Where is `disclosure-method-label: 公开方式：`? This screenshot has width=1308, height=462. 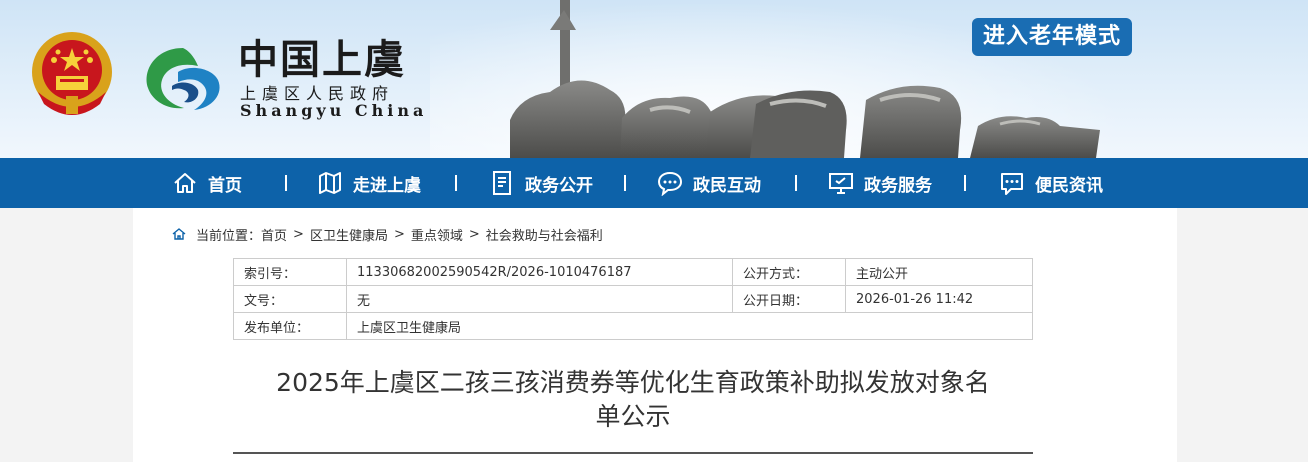
disclosure-method-label: 公开方式： is located at coordinates (789, 272).